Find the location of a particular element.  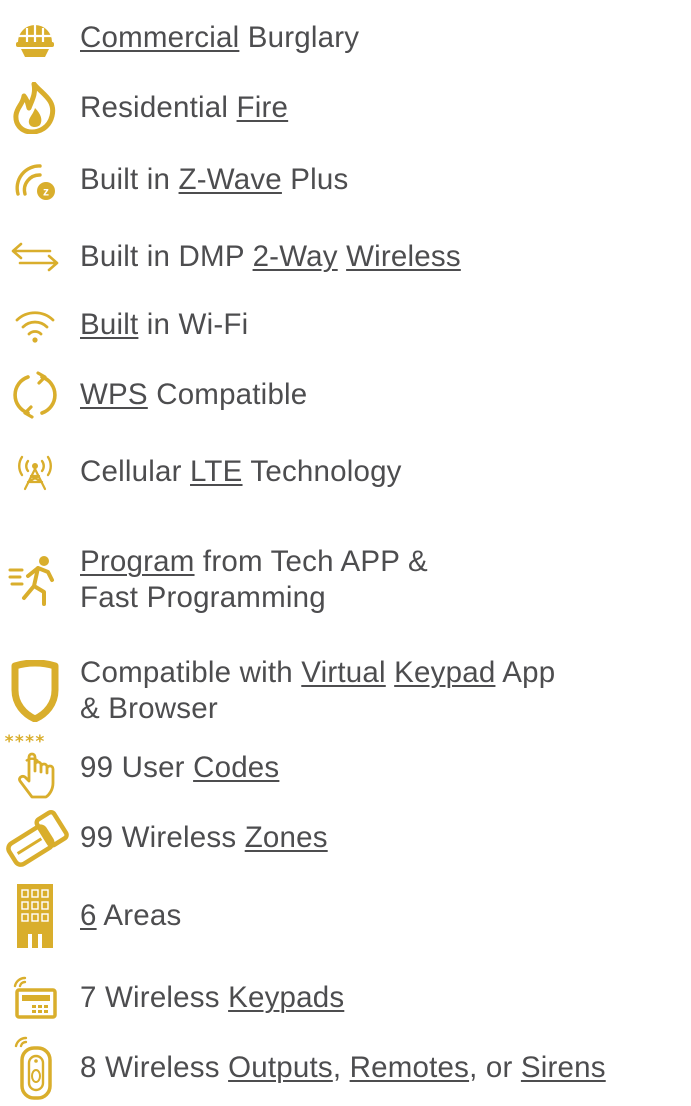

feature-text-line: 7 Wireless Keypads is located at coordinates (212, 998).